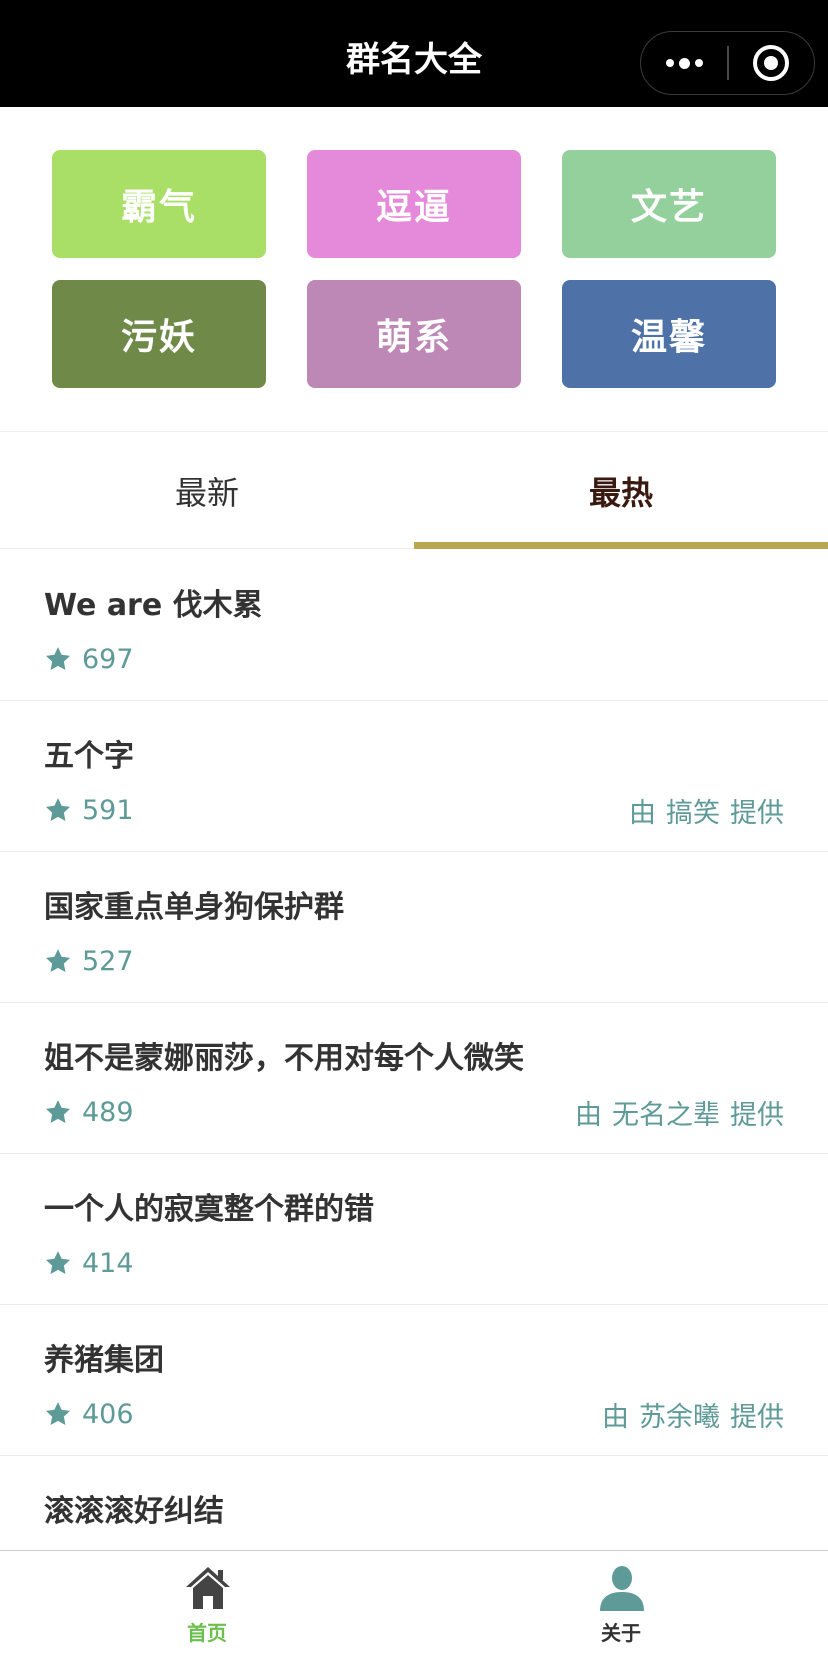  I want to click on provider-credit: 由 搞笑 提供, so click(706, 811).